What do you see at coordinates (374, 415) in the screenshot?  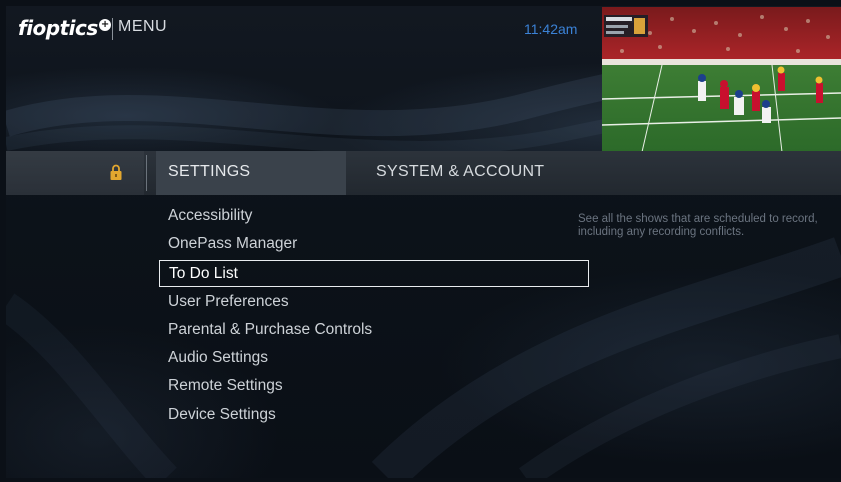 I see `menu-item-device-settings: Device Settings` at bounding box center [374, 415].